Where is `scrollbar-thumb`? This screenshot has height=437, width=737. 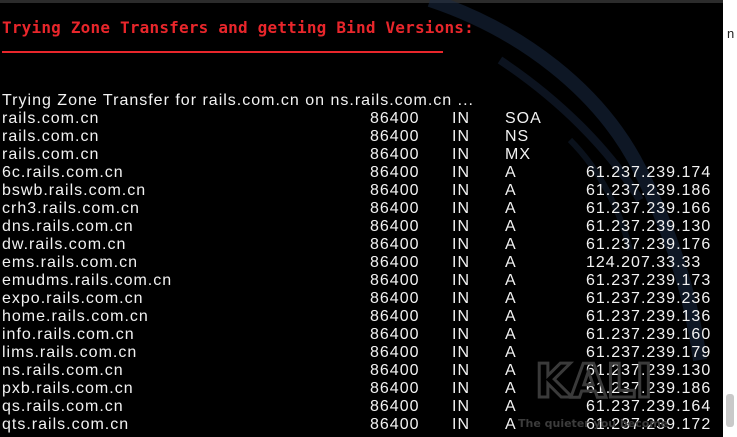 scrollbar-thumb is located at coordinates (730, 410).